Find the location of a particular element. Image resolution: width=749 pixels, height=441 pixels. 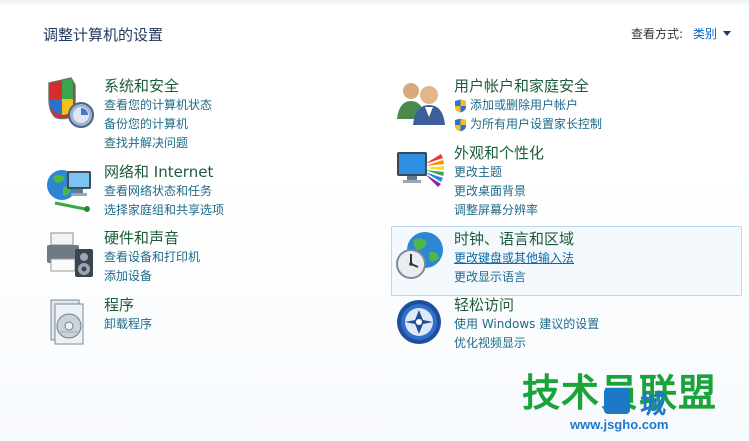

link-view-network-status: 查看网络状态和任务 is located at coordinates (164, 191).